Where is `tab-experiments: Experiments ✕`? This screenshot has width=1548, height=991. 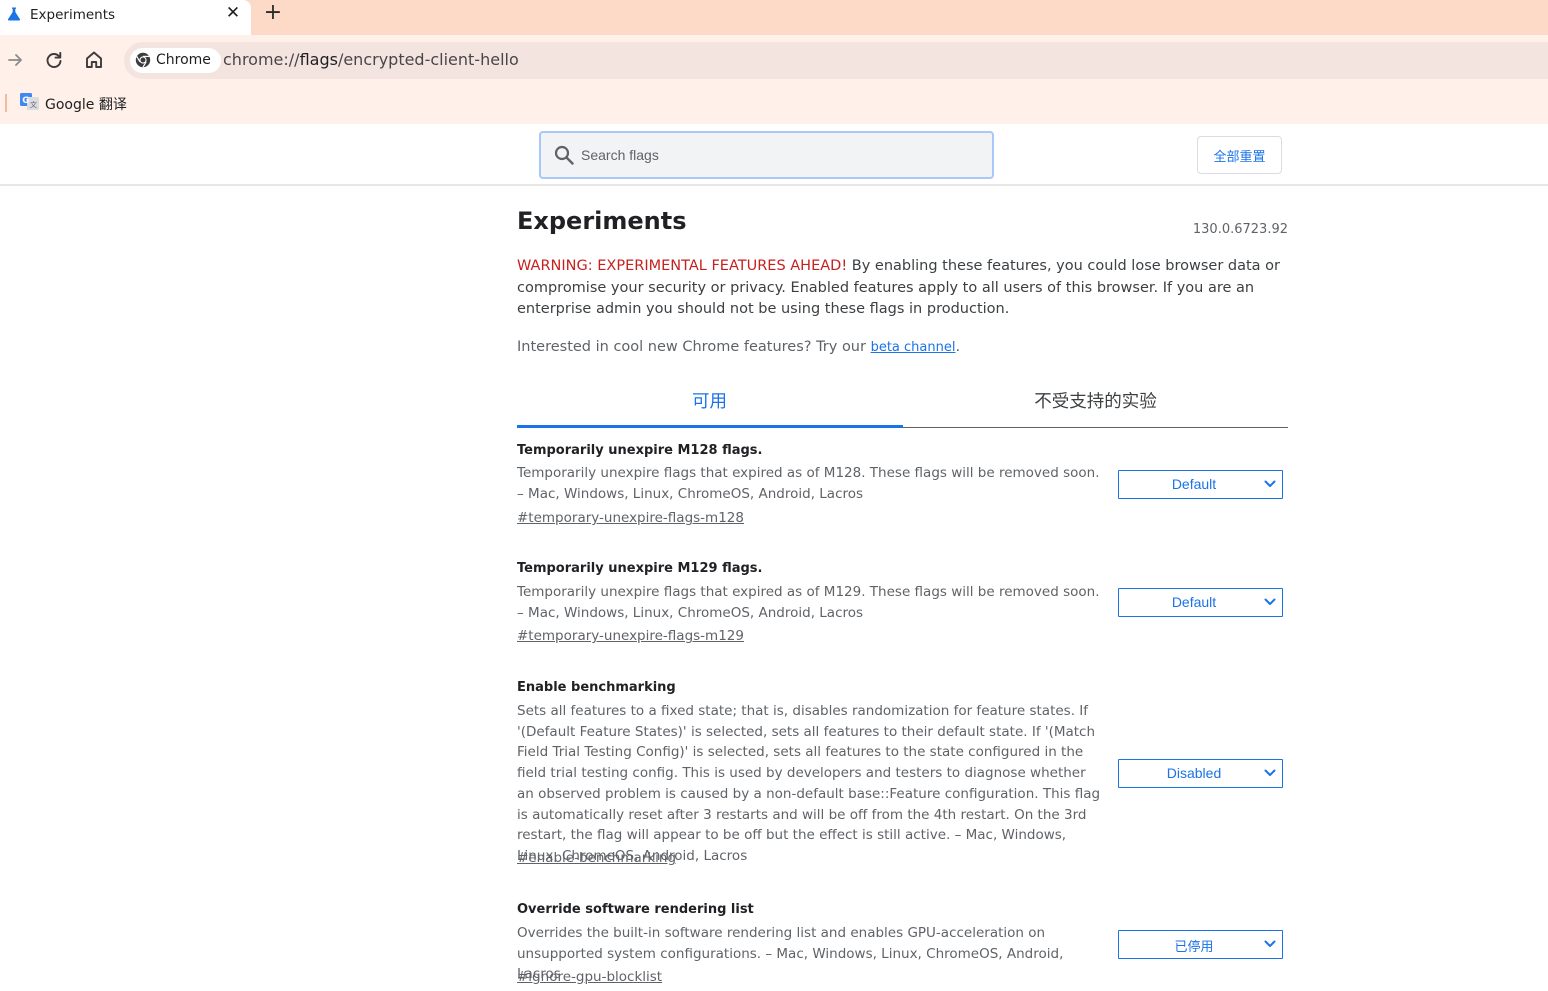
tab-experiments: Experiments ✕ is located at coordinates (125, 17).